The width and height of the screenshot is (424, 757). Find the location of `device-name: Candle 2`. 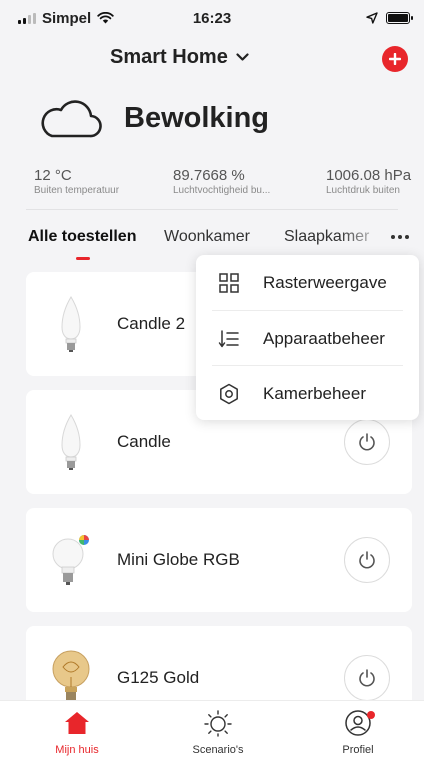

device-name: Candle 2 is located at coordinates (151, 323).